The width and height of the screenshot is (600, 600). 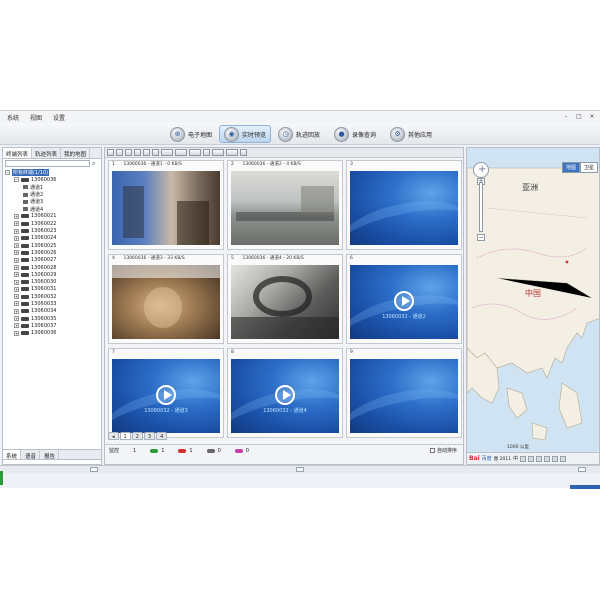 What do you see at coordinates (481, 170) in the screenshot?
I see `pan-control-icon` at bounding box center [481, 170].